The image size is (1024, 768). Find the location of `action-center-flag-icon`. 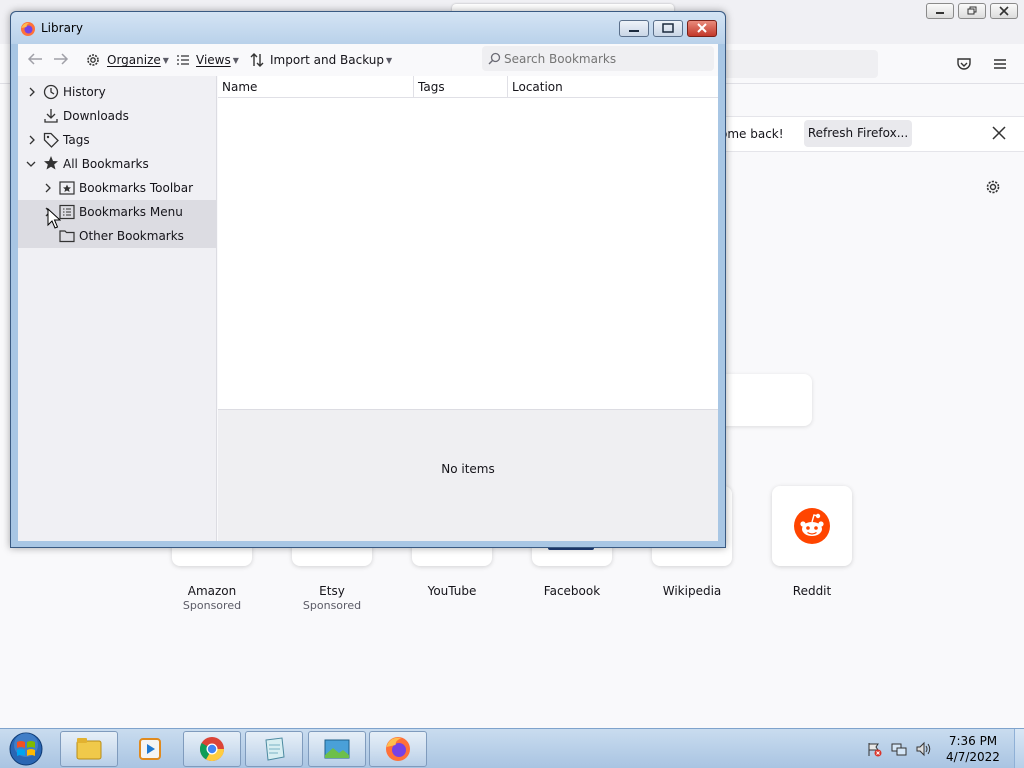

action-center-flag-icon is located at coordinates (874, 749).